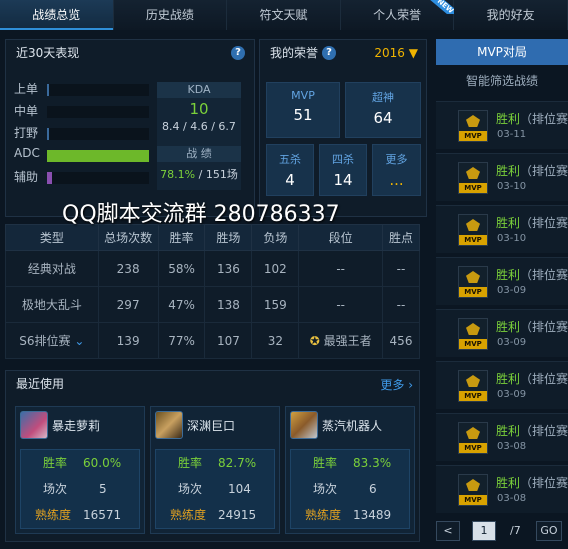  Describe the element at coordinates (350, 489) in the screenshot. I see `hero-stats: 胜率 83.3% 场次 6 熟练度 13489` at that location.